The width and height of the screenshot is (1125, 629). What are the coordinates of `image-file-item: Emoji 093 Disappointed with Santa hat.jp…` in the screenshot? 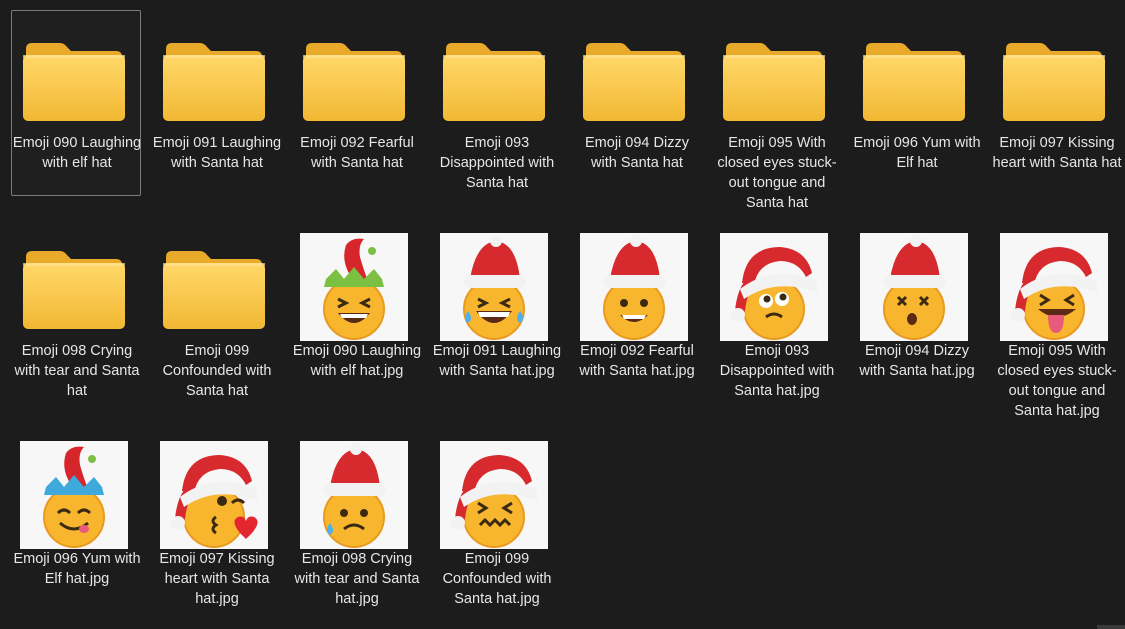 It's located at (776, 311).